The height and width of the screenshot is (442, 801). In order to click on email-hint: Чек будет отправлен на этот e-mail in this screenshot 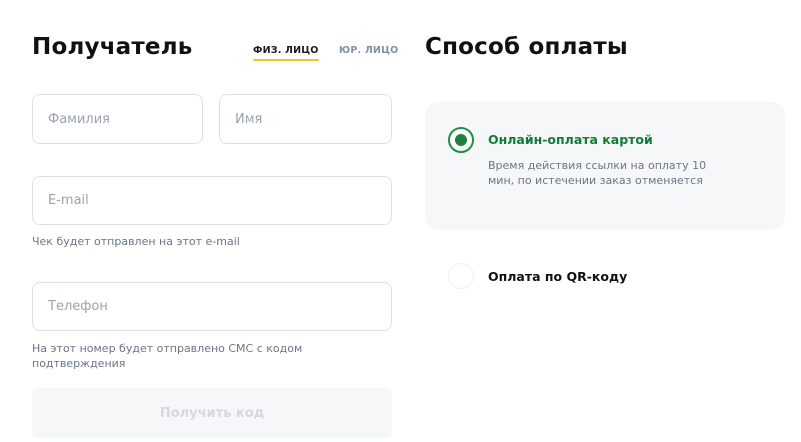, I will do `click(136, 241)`.